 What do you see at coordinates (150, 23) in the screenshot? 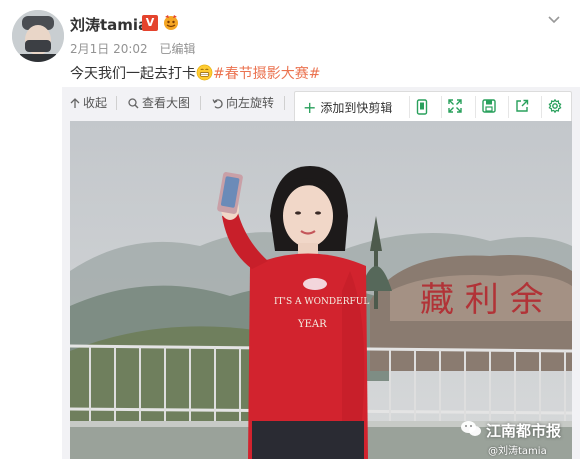
I see `verified-icon: V` at bounding box center [150, 23].